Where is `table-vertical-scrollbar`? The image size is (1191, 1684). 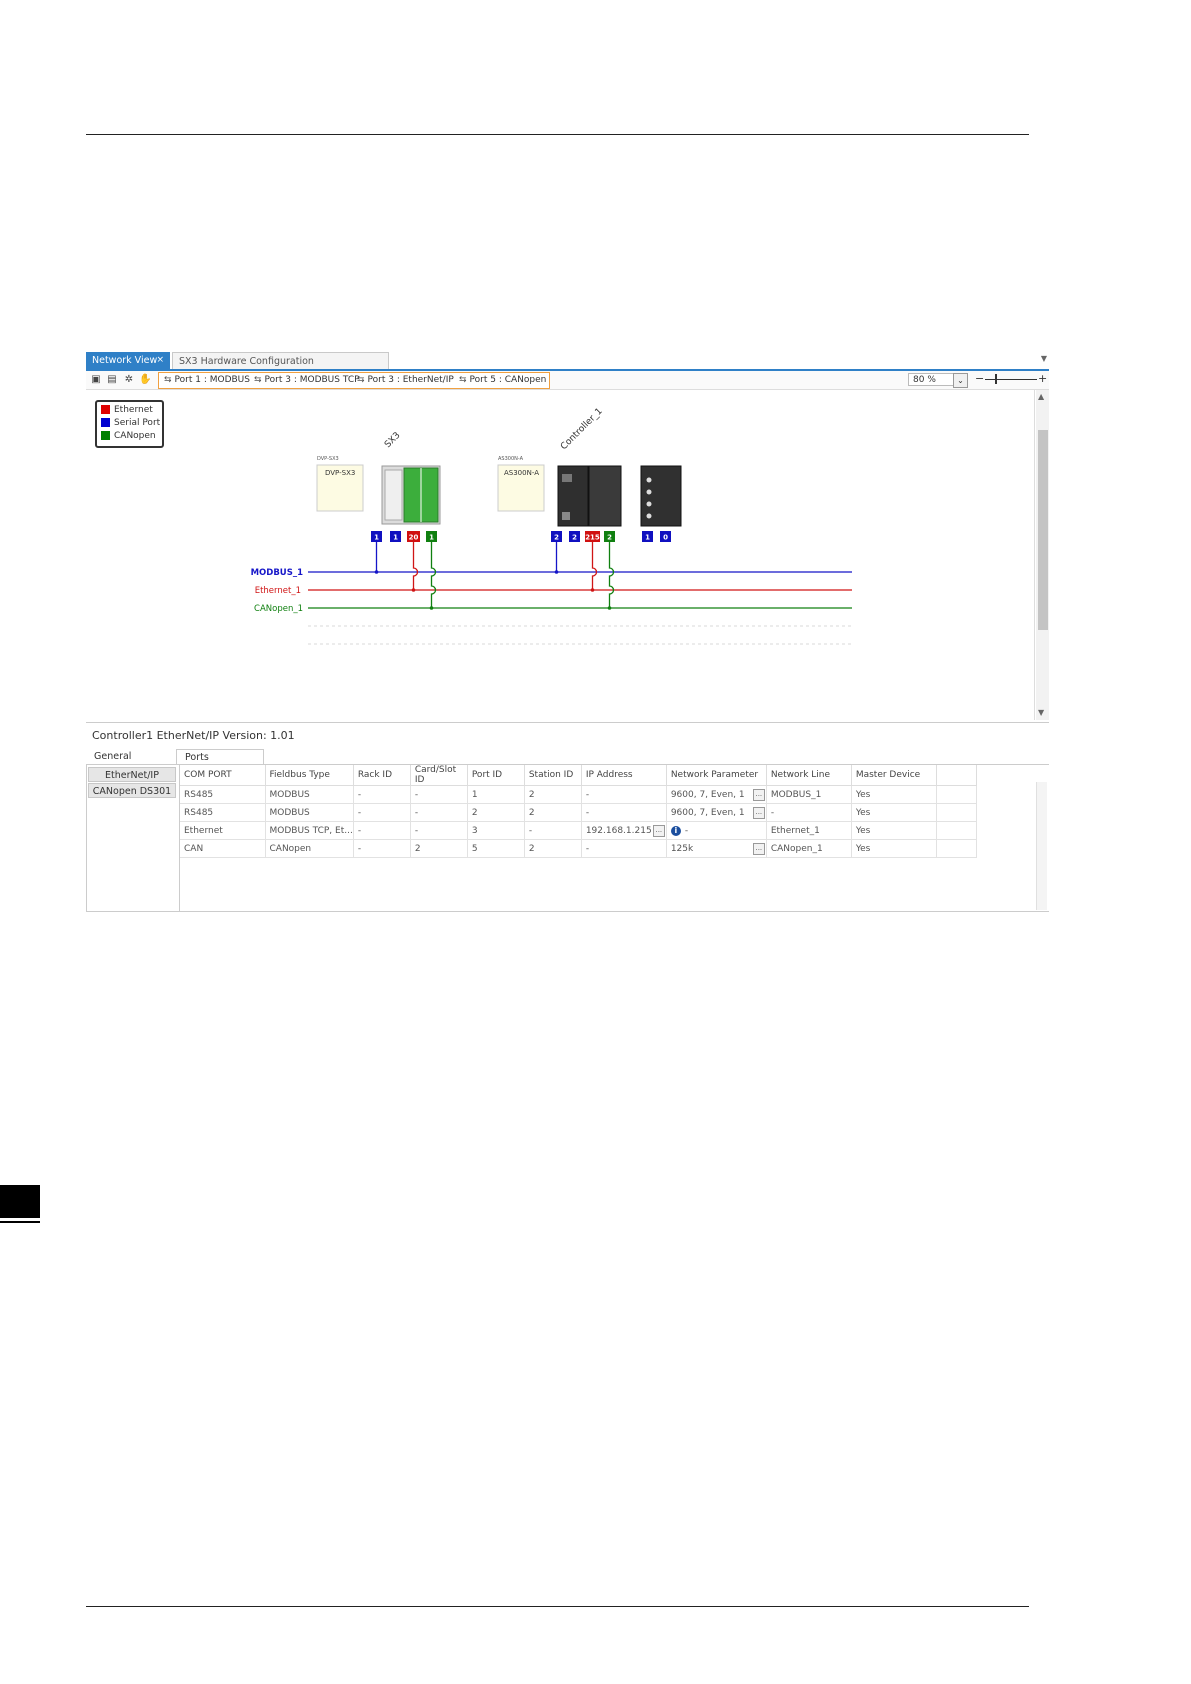 table-vertical-scrollbar is located at coordinates (1041, 846).